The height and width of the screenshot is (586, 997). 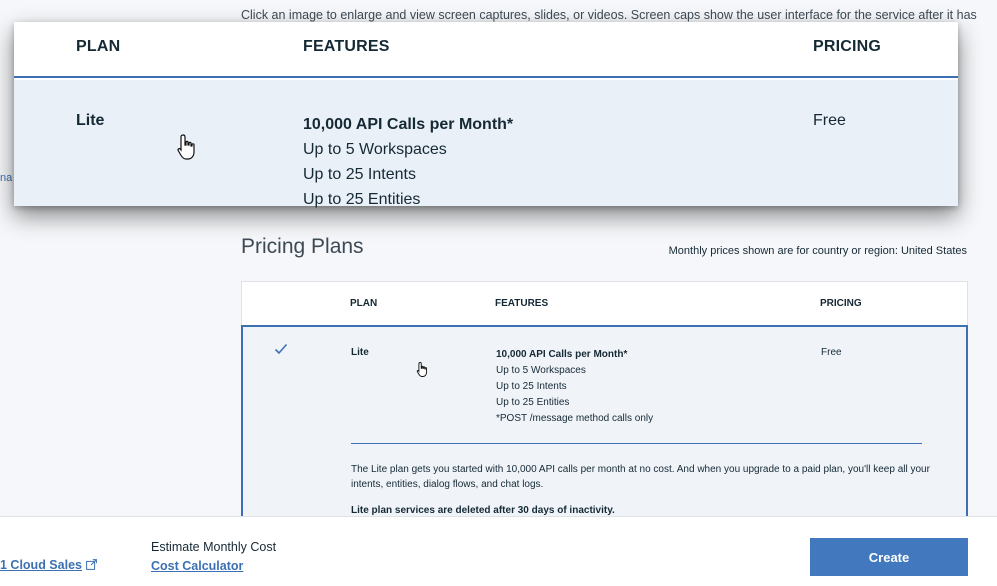 I want to click on external-link-icon, so click(x=91, y=566).